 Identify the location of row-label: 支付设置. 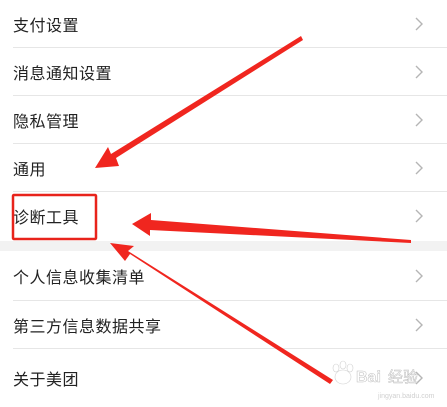
(46, 25).